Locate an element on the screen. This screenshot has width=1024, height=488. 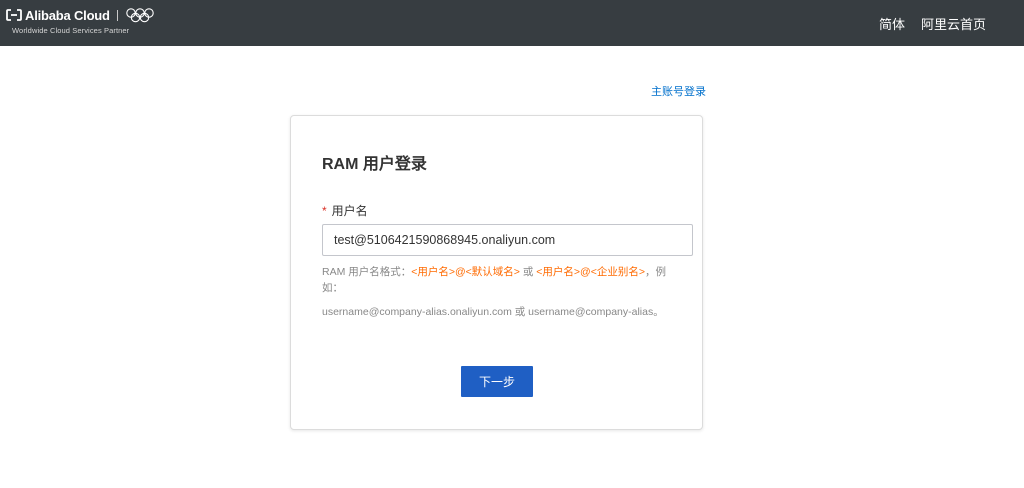
username-input is located at coordinates (507, 240).